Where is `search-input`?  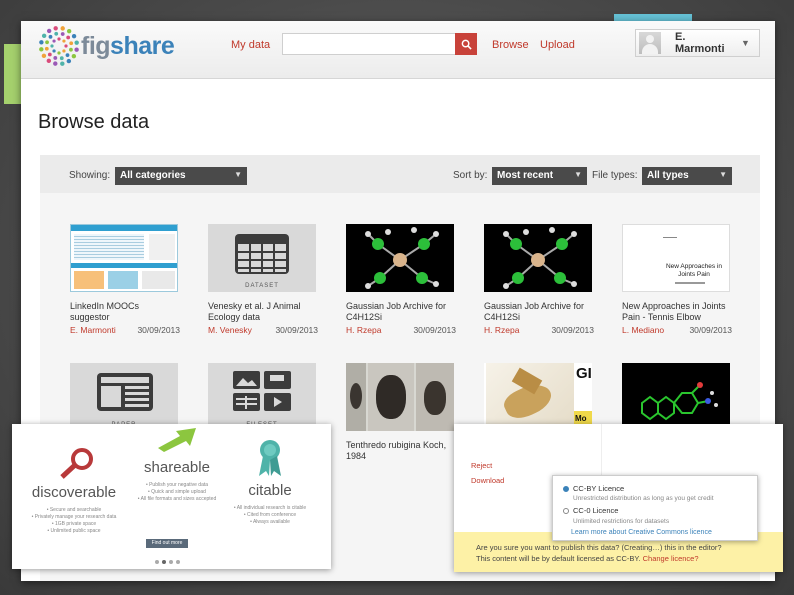
search-input is located at coordinates (379, 44).